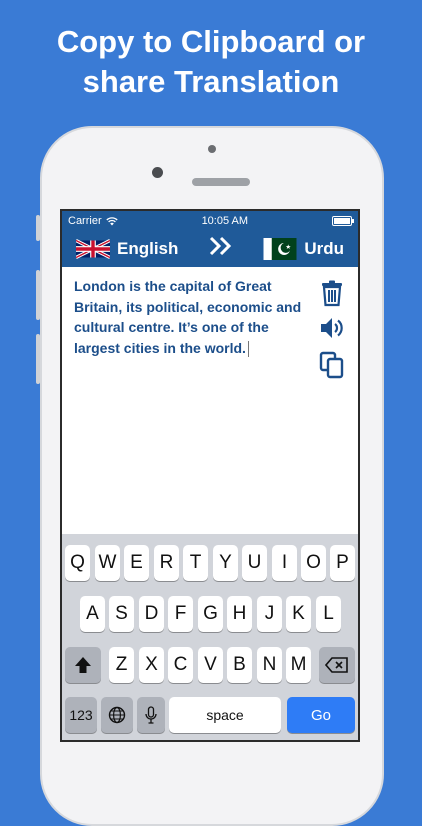 This screenshot has width=422, height=826. Describe the element at coordinates (332, 293) in the screenshot. I see `trash-icon` at that location.